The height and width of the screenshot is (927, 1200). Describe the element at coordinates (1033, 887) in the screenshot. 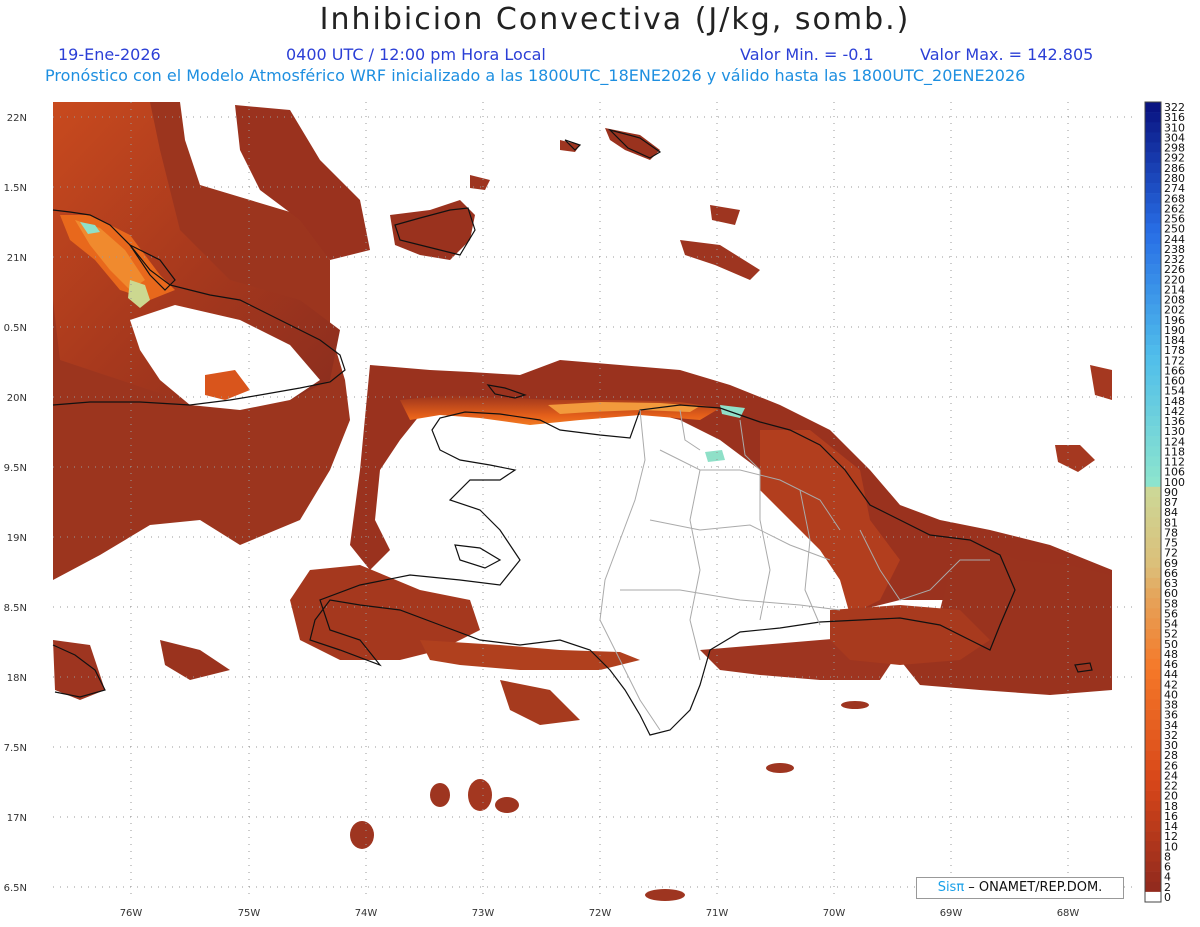

I see `credit-text: – ONAMET/REP.DOM.` at that location.